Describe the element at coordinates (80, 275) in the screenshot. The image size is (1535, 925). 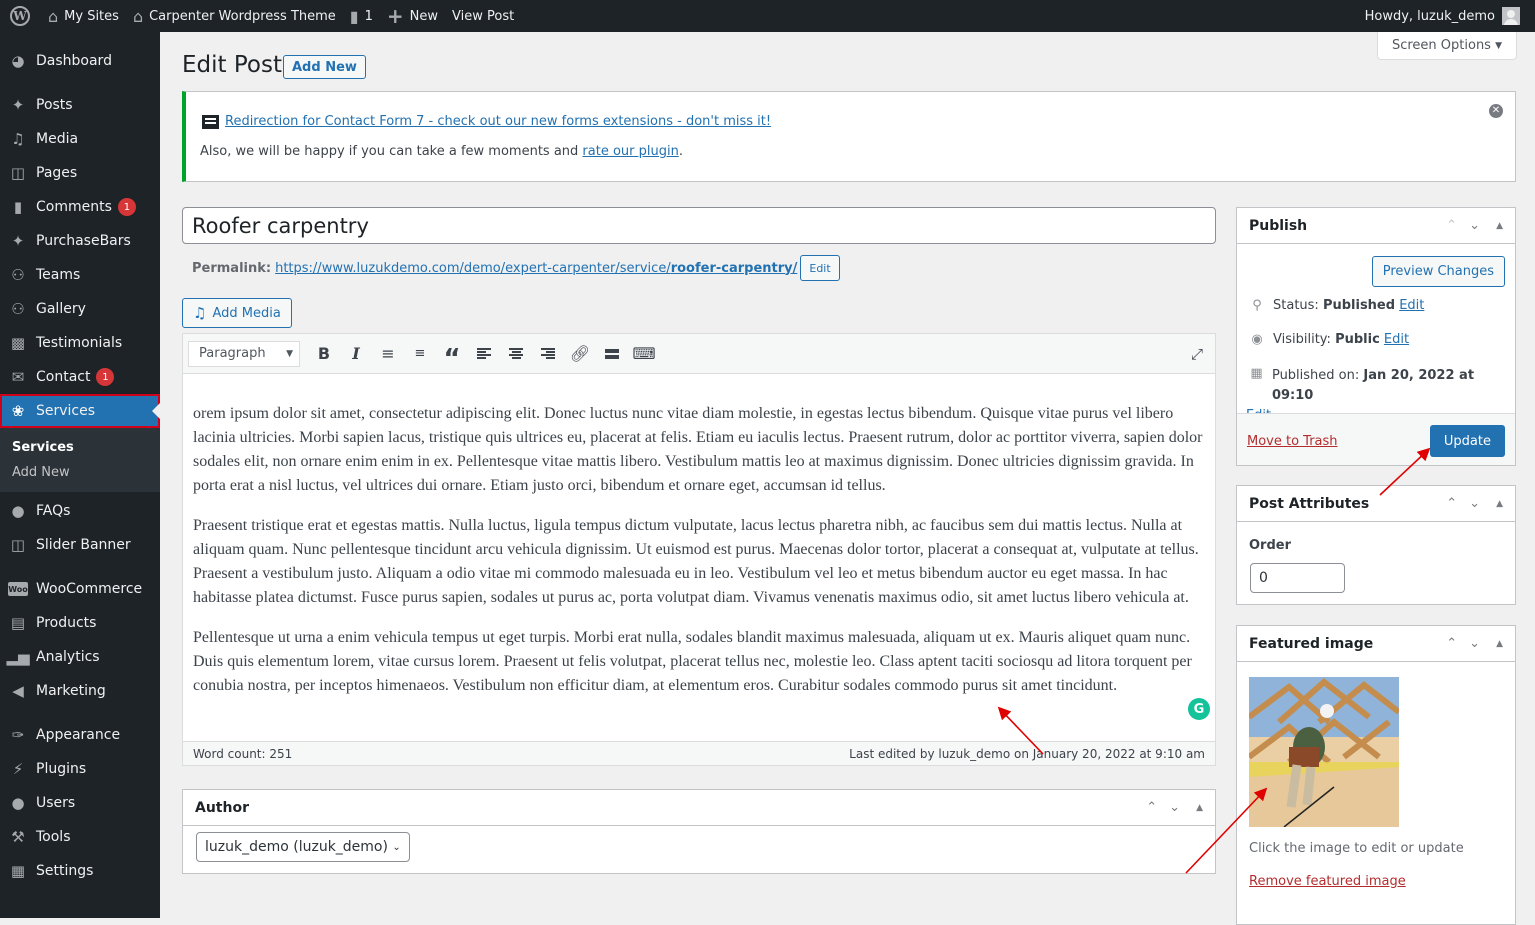
I see `sidebar-item-teams: ⚇ Teams` at that location.